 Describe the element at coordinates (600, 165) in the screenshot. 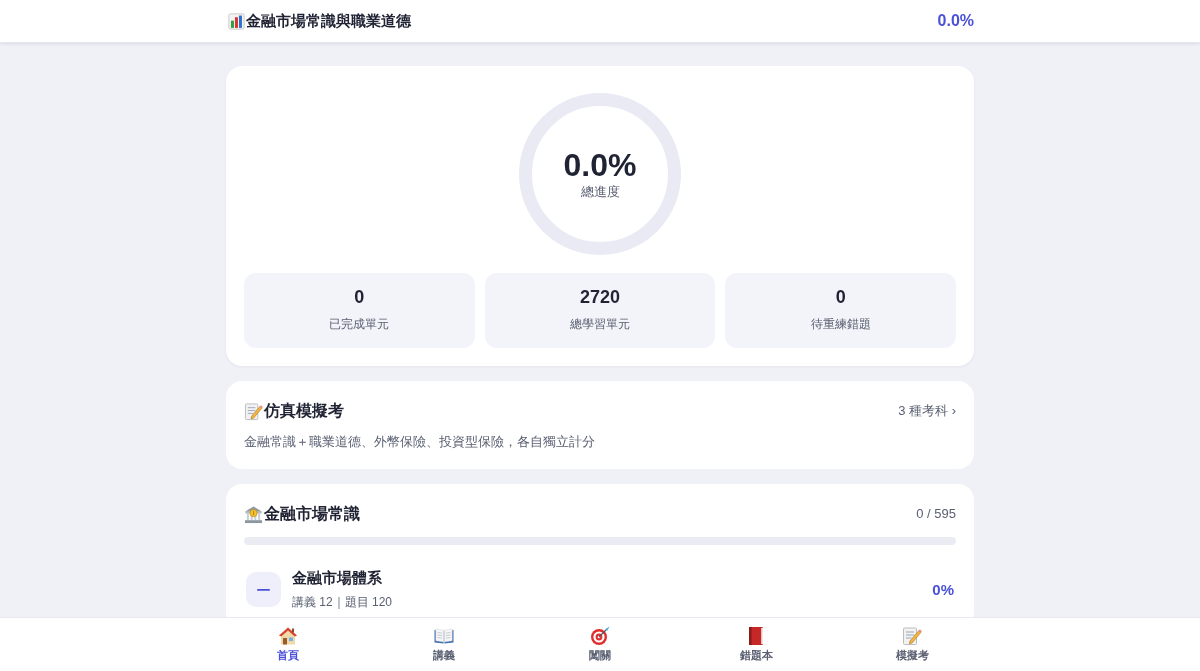

I see `progress-value: 0.0%` at that location.